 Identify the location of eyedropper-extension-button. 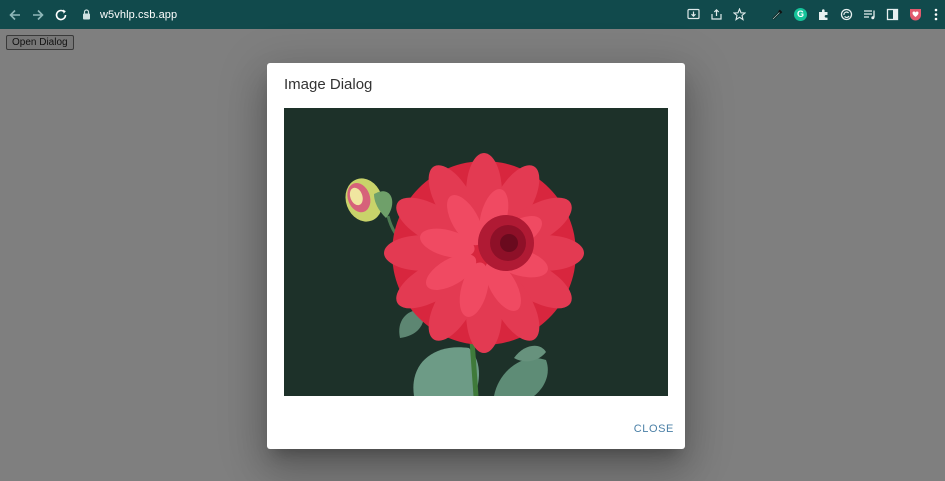
(777, 14).